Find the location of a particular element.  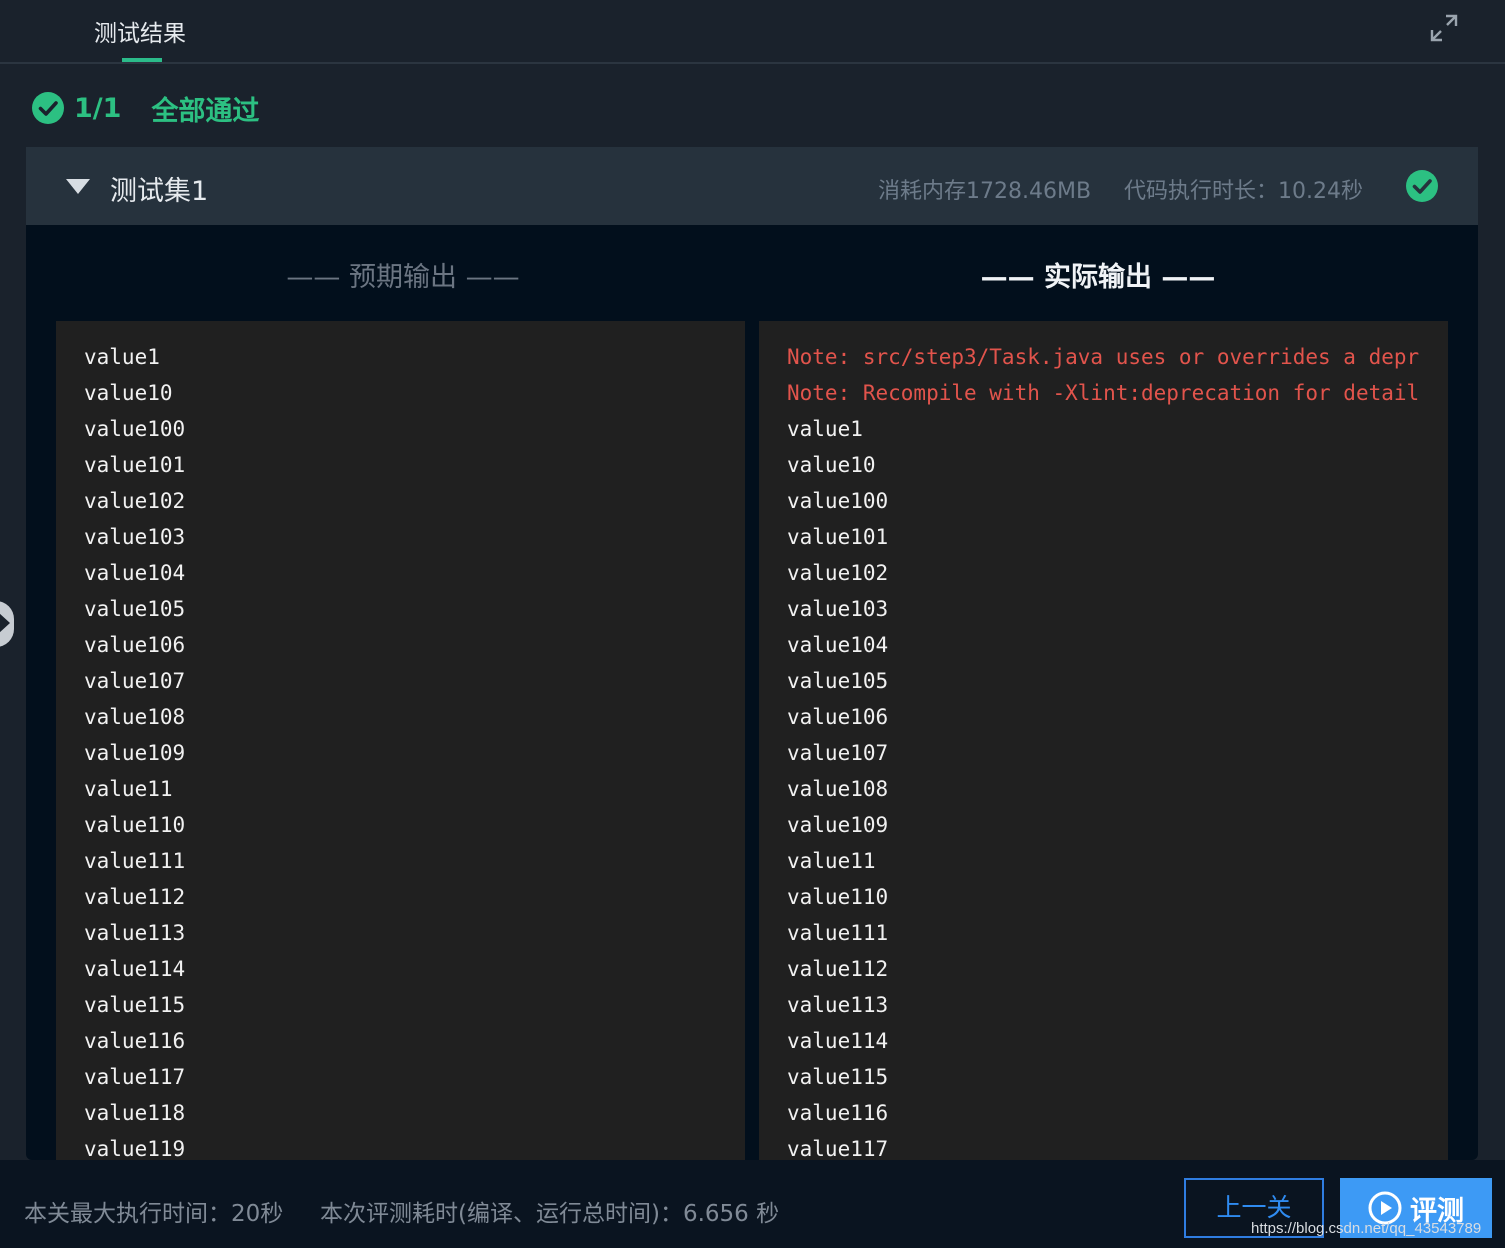

test-set-header: 测试集1 消耗内存1728.46MB 代码执行时长：10.24秒 is located at coordinates (752, 186).